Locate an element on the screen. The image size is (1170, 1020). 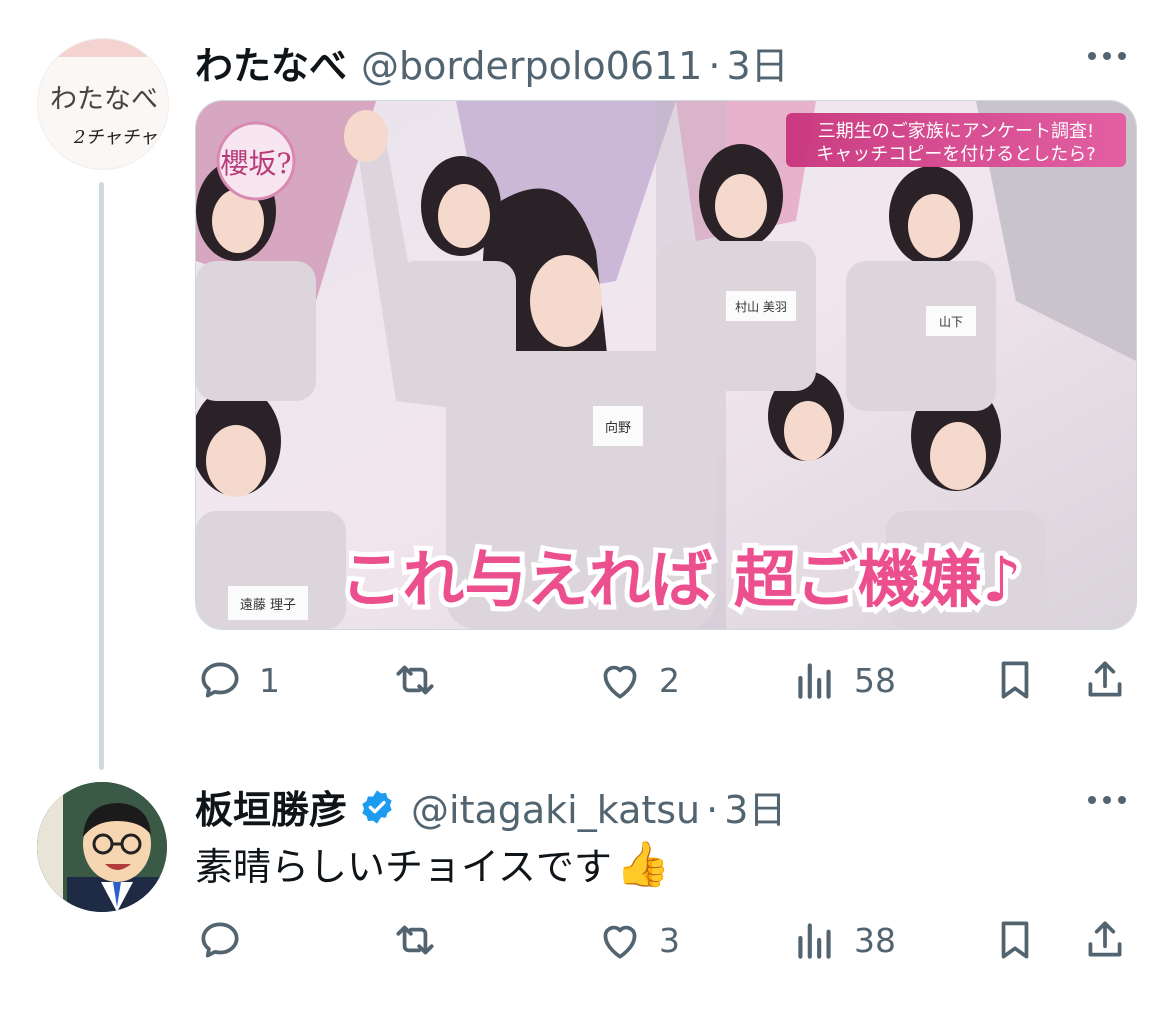
name-tag-endo: 遠藤 理子 is located at coordinates (268, 605).